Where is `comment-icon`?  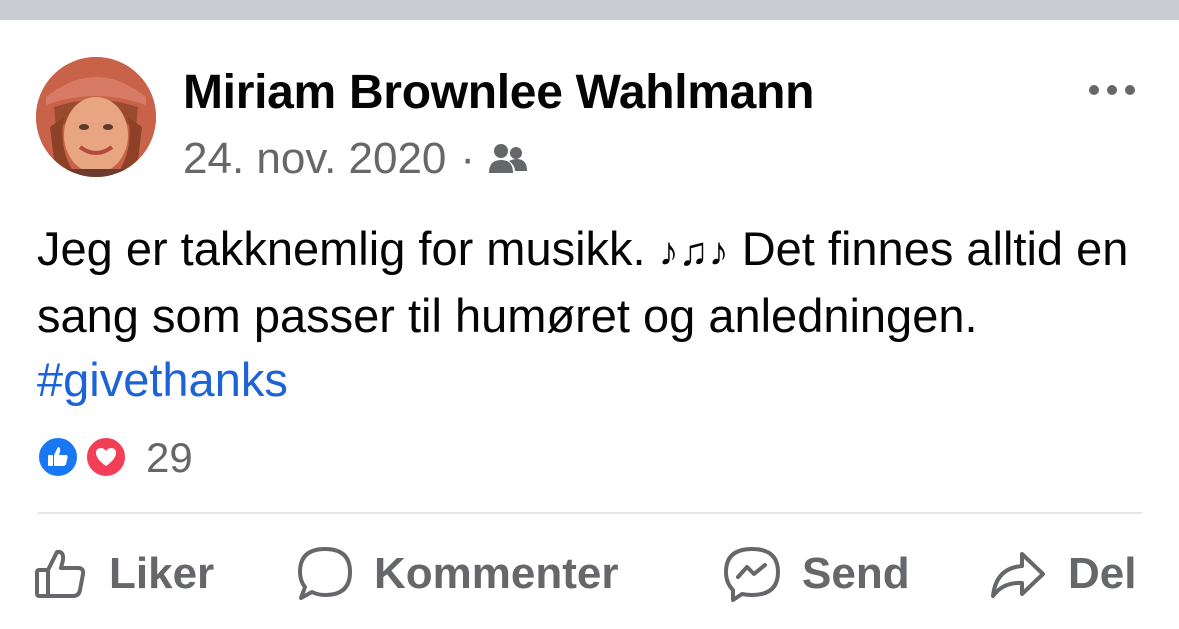
comment-icon is located at coordinates (325, 573).